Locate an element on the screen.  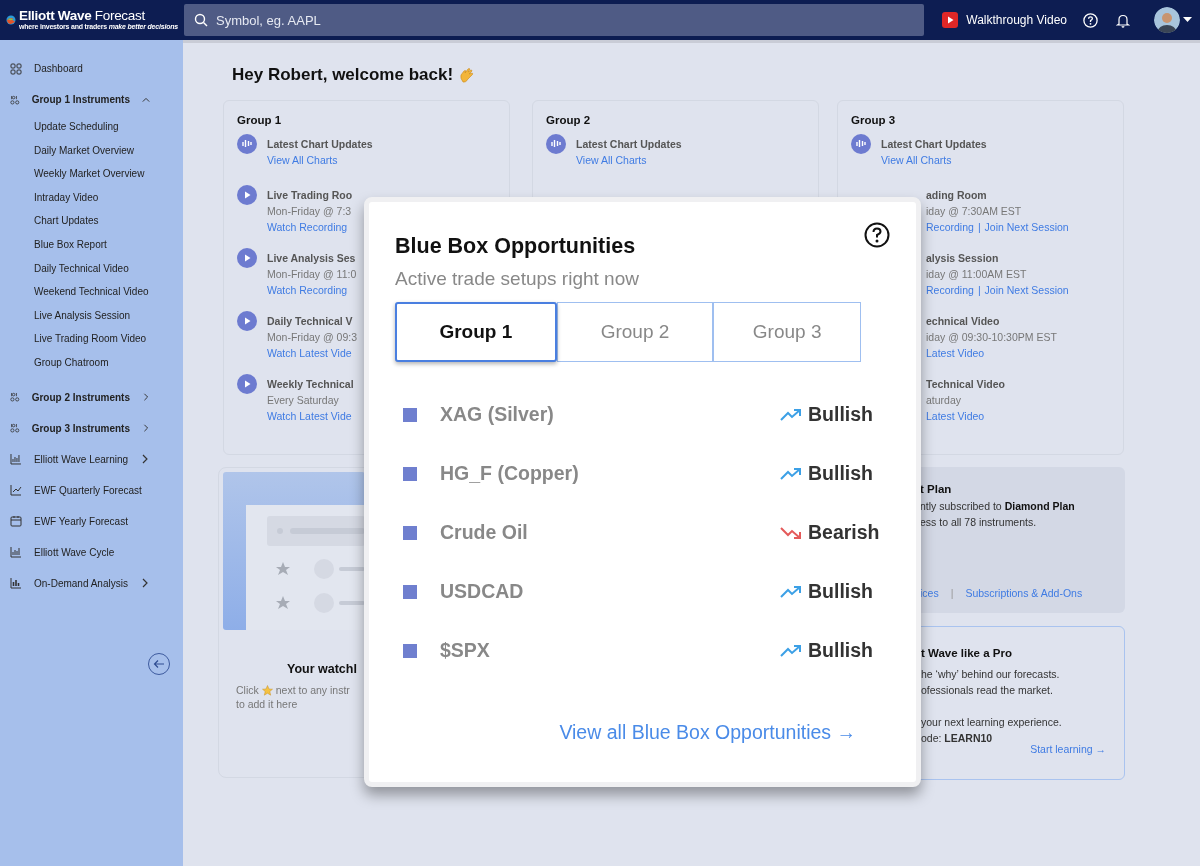
item-title: alysis Session is located at coordinates (963, 258).